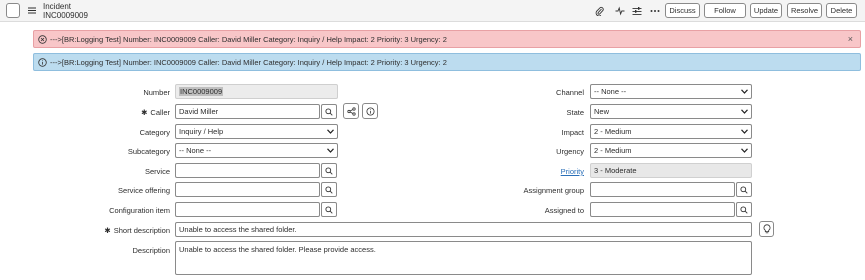 The width and height of the screenshot is (865, 280). I want to click on record-number-title: INC0009009, so click(65, 15).